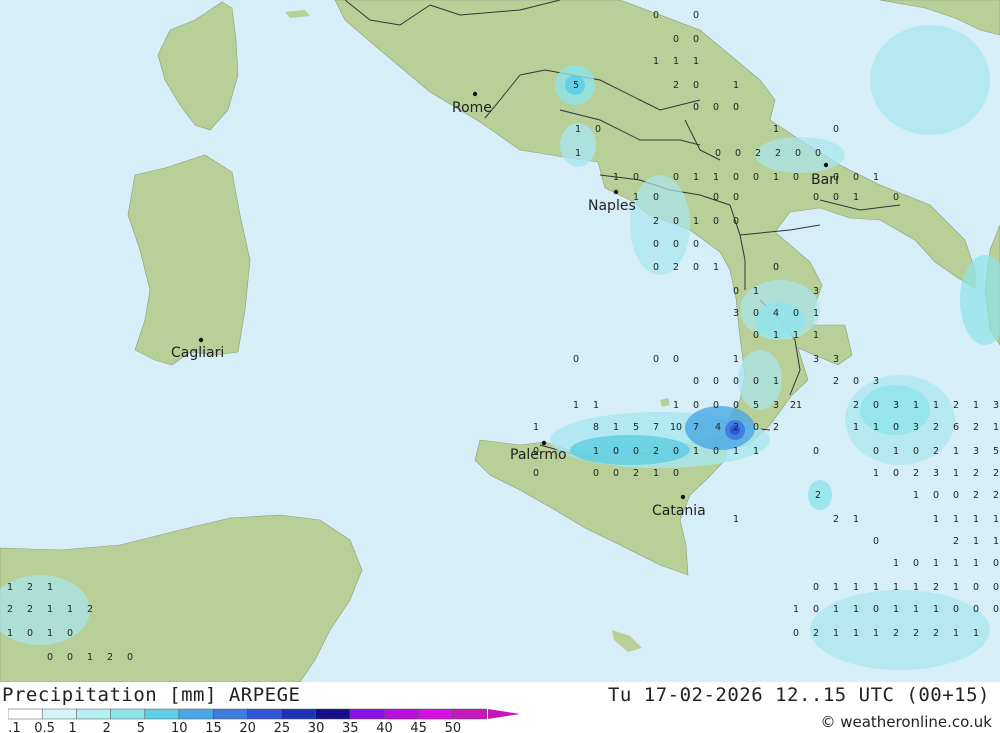 The height and width of the screenshot is (733, 1000). I want to click on legend-label-5: 10, so click(179, 727).